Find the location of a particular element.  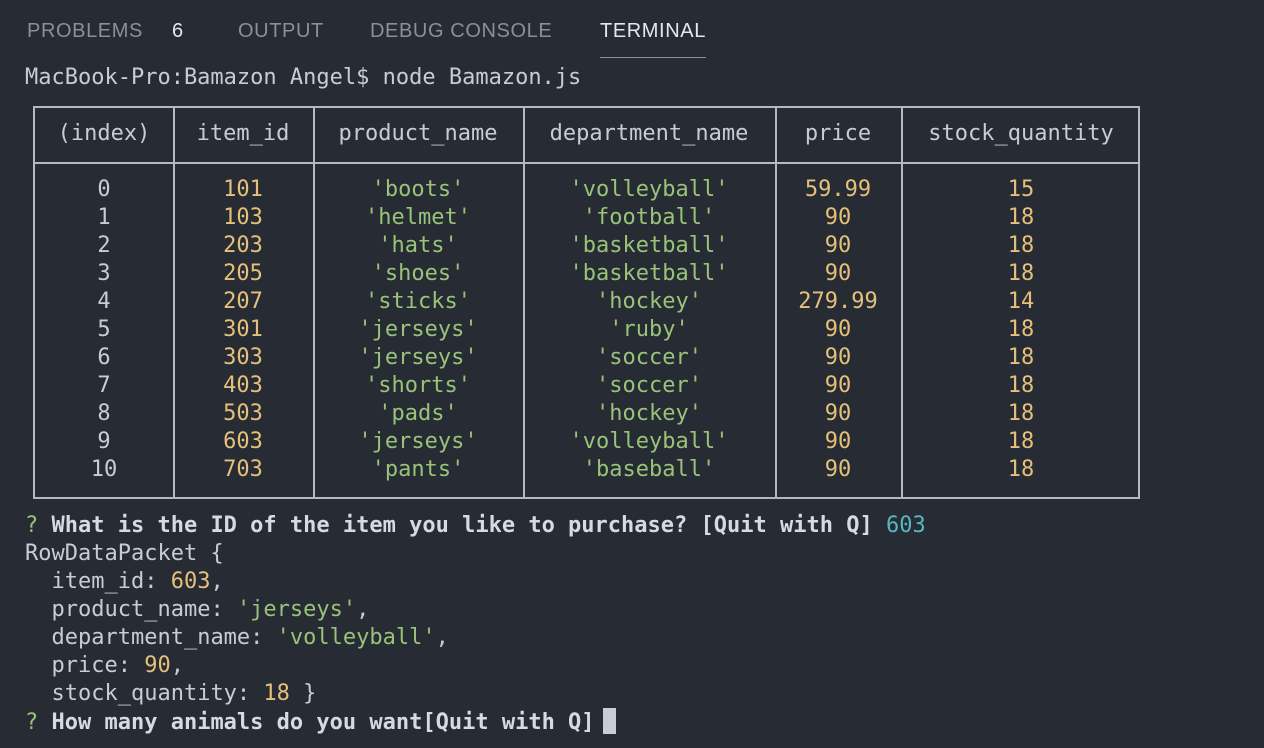

terminal-cursor is located at coordinates (609, 721).